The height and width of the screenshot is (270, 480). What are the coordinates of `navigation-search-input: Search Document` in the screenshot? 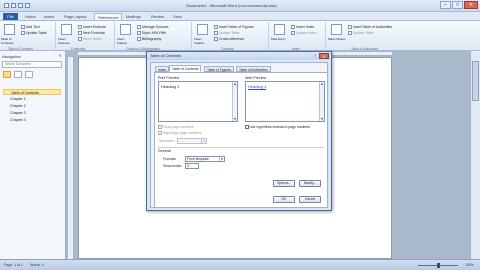 It's located at (32, 64).